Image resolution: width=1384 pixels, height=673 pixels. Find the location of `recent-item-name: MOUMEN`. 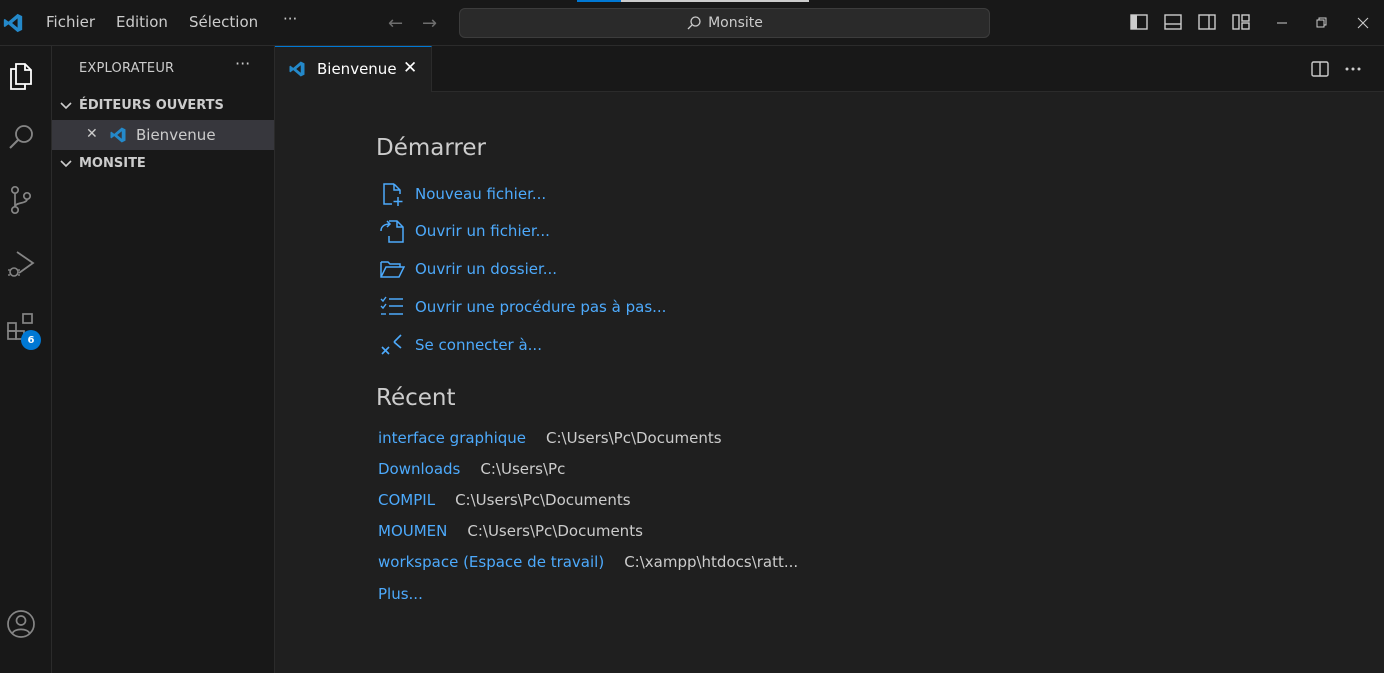

recent-item-name: MOUMEN is located at coordinates (412, 531).